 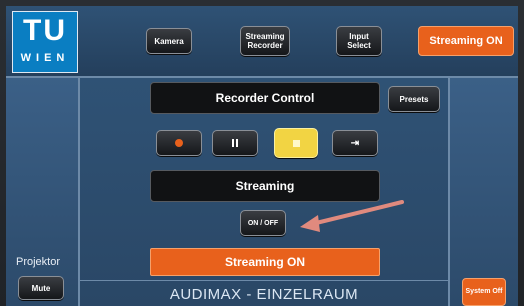 I want to click on on-off-button: ON / OFF, so click(x=263, y=223).